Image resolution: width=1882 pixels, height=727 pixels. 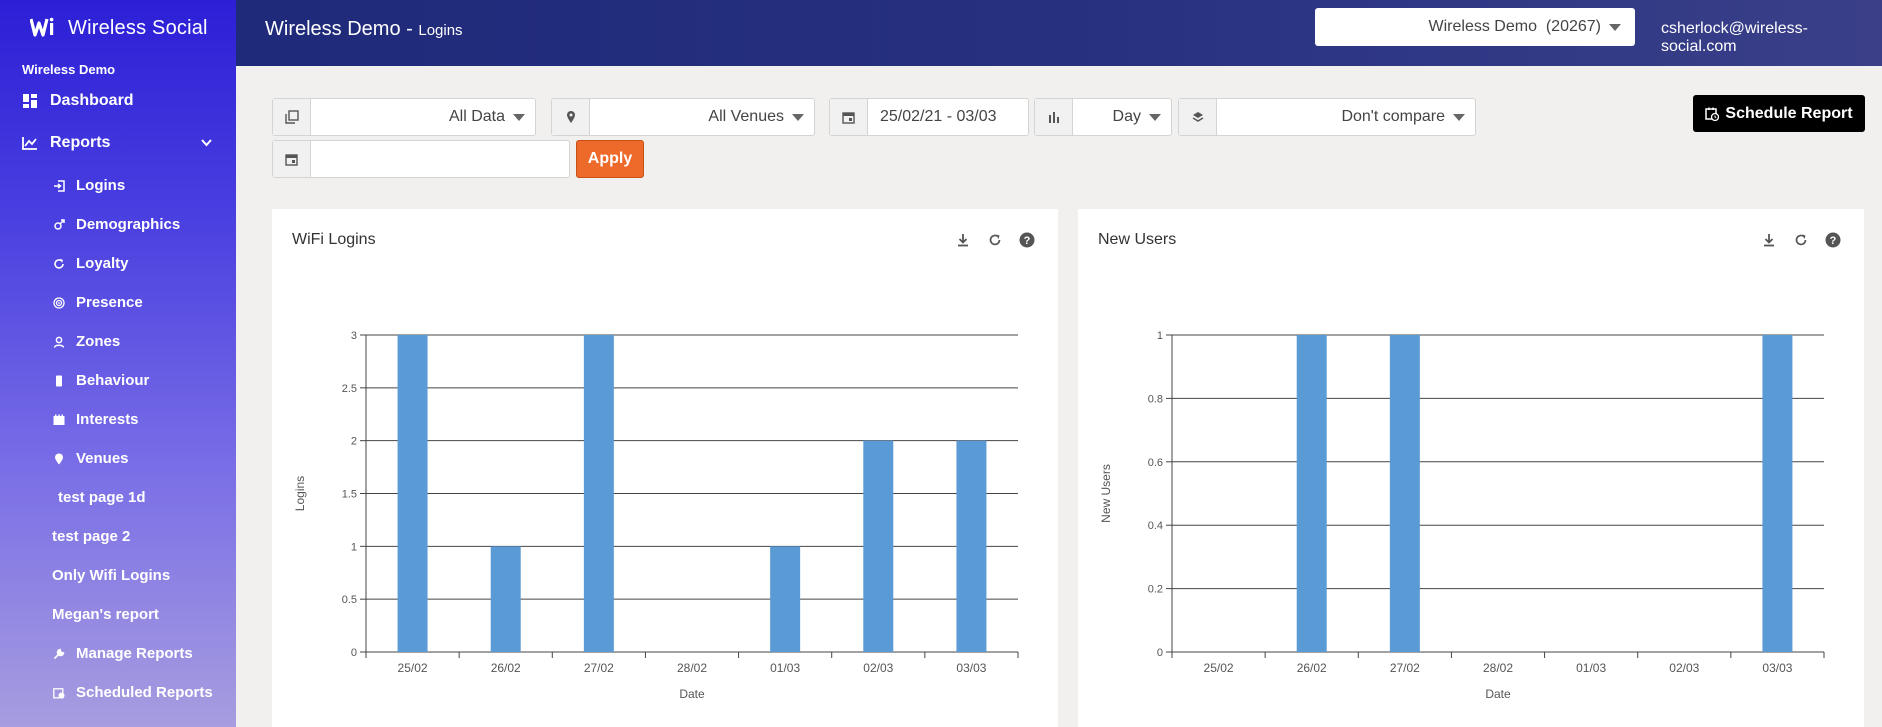 What do you see at coordinates (1515, 26) in the screenshot?
I see `account-select-value: Wireless Demo (20267)` at bounding box center [1515, 26].